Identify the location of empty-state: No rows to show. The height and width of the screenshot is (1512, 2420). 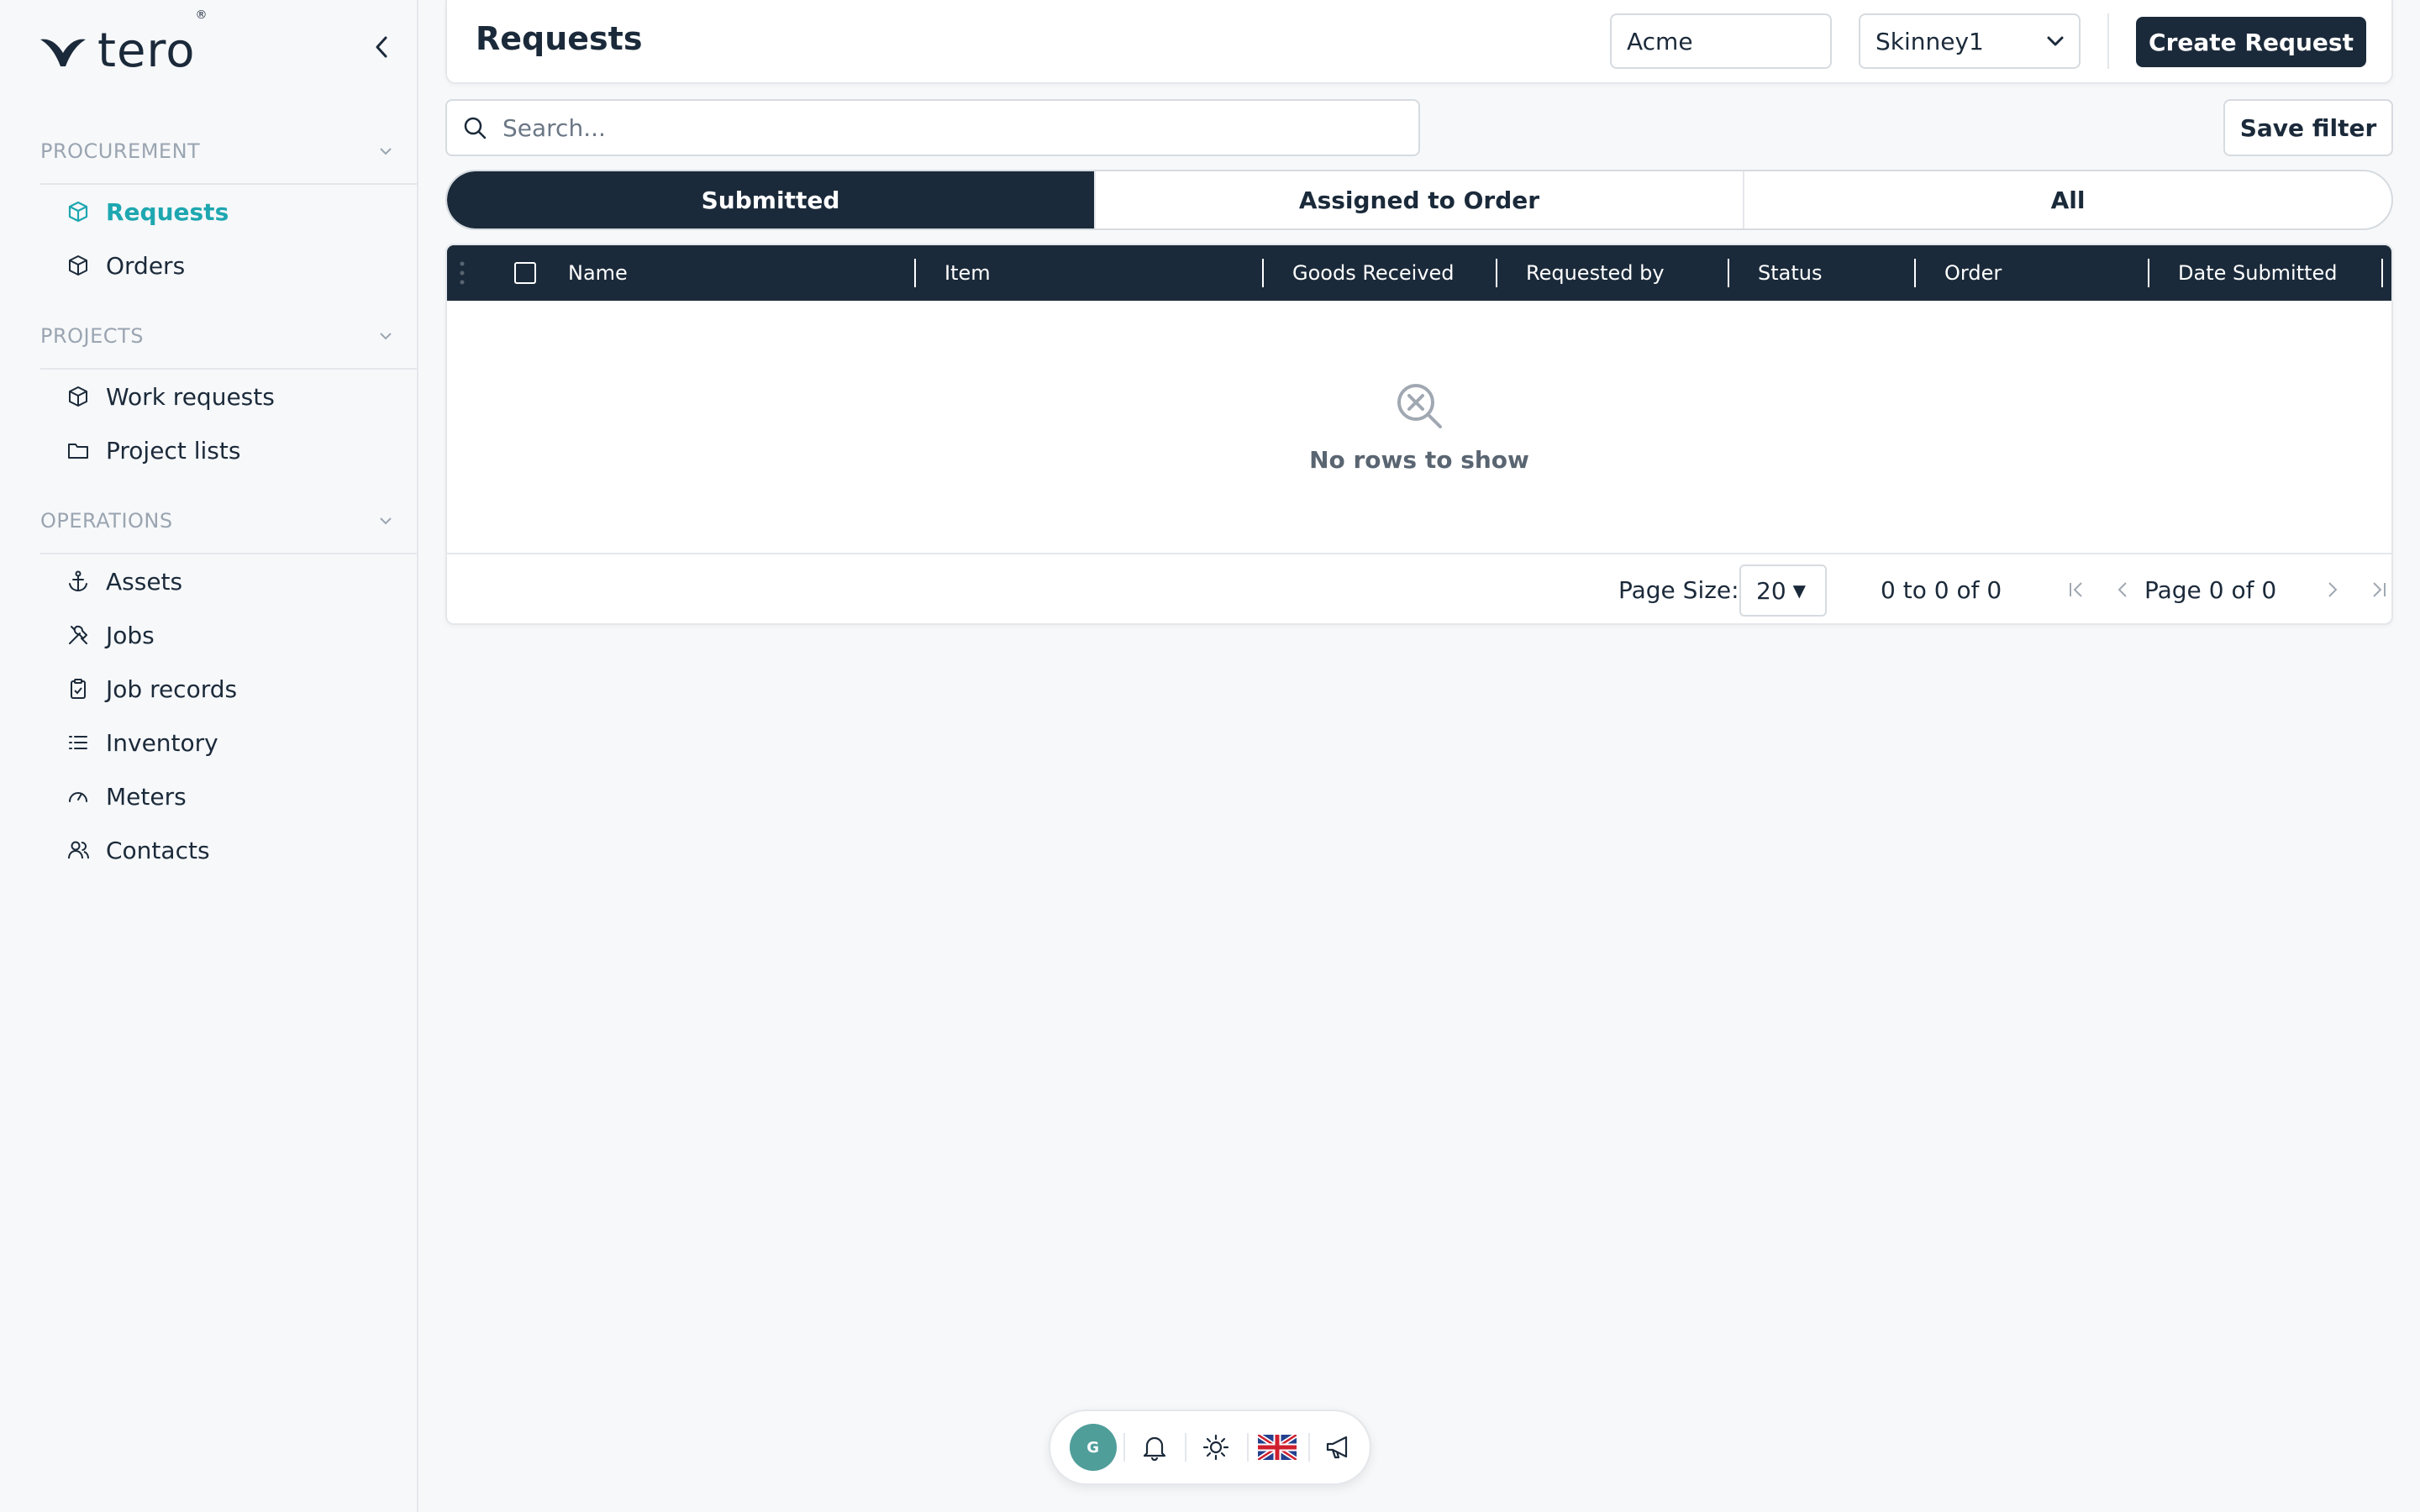
(1419, 427).